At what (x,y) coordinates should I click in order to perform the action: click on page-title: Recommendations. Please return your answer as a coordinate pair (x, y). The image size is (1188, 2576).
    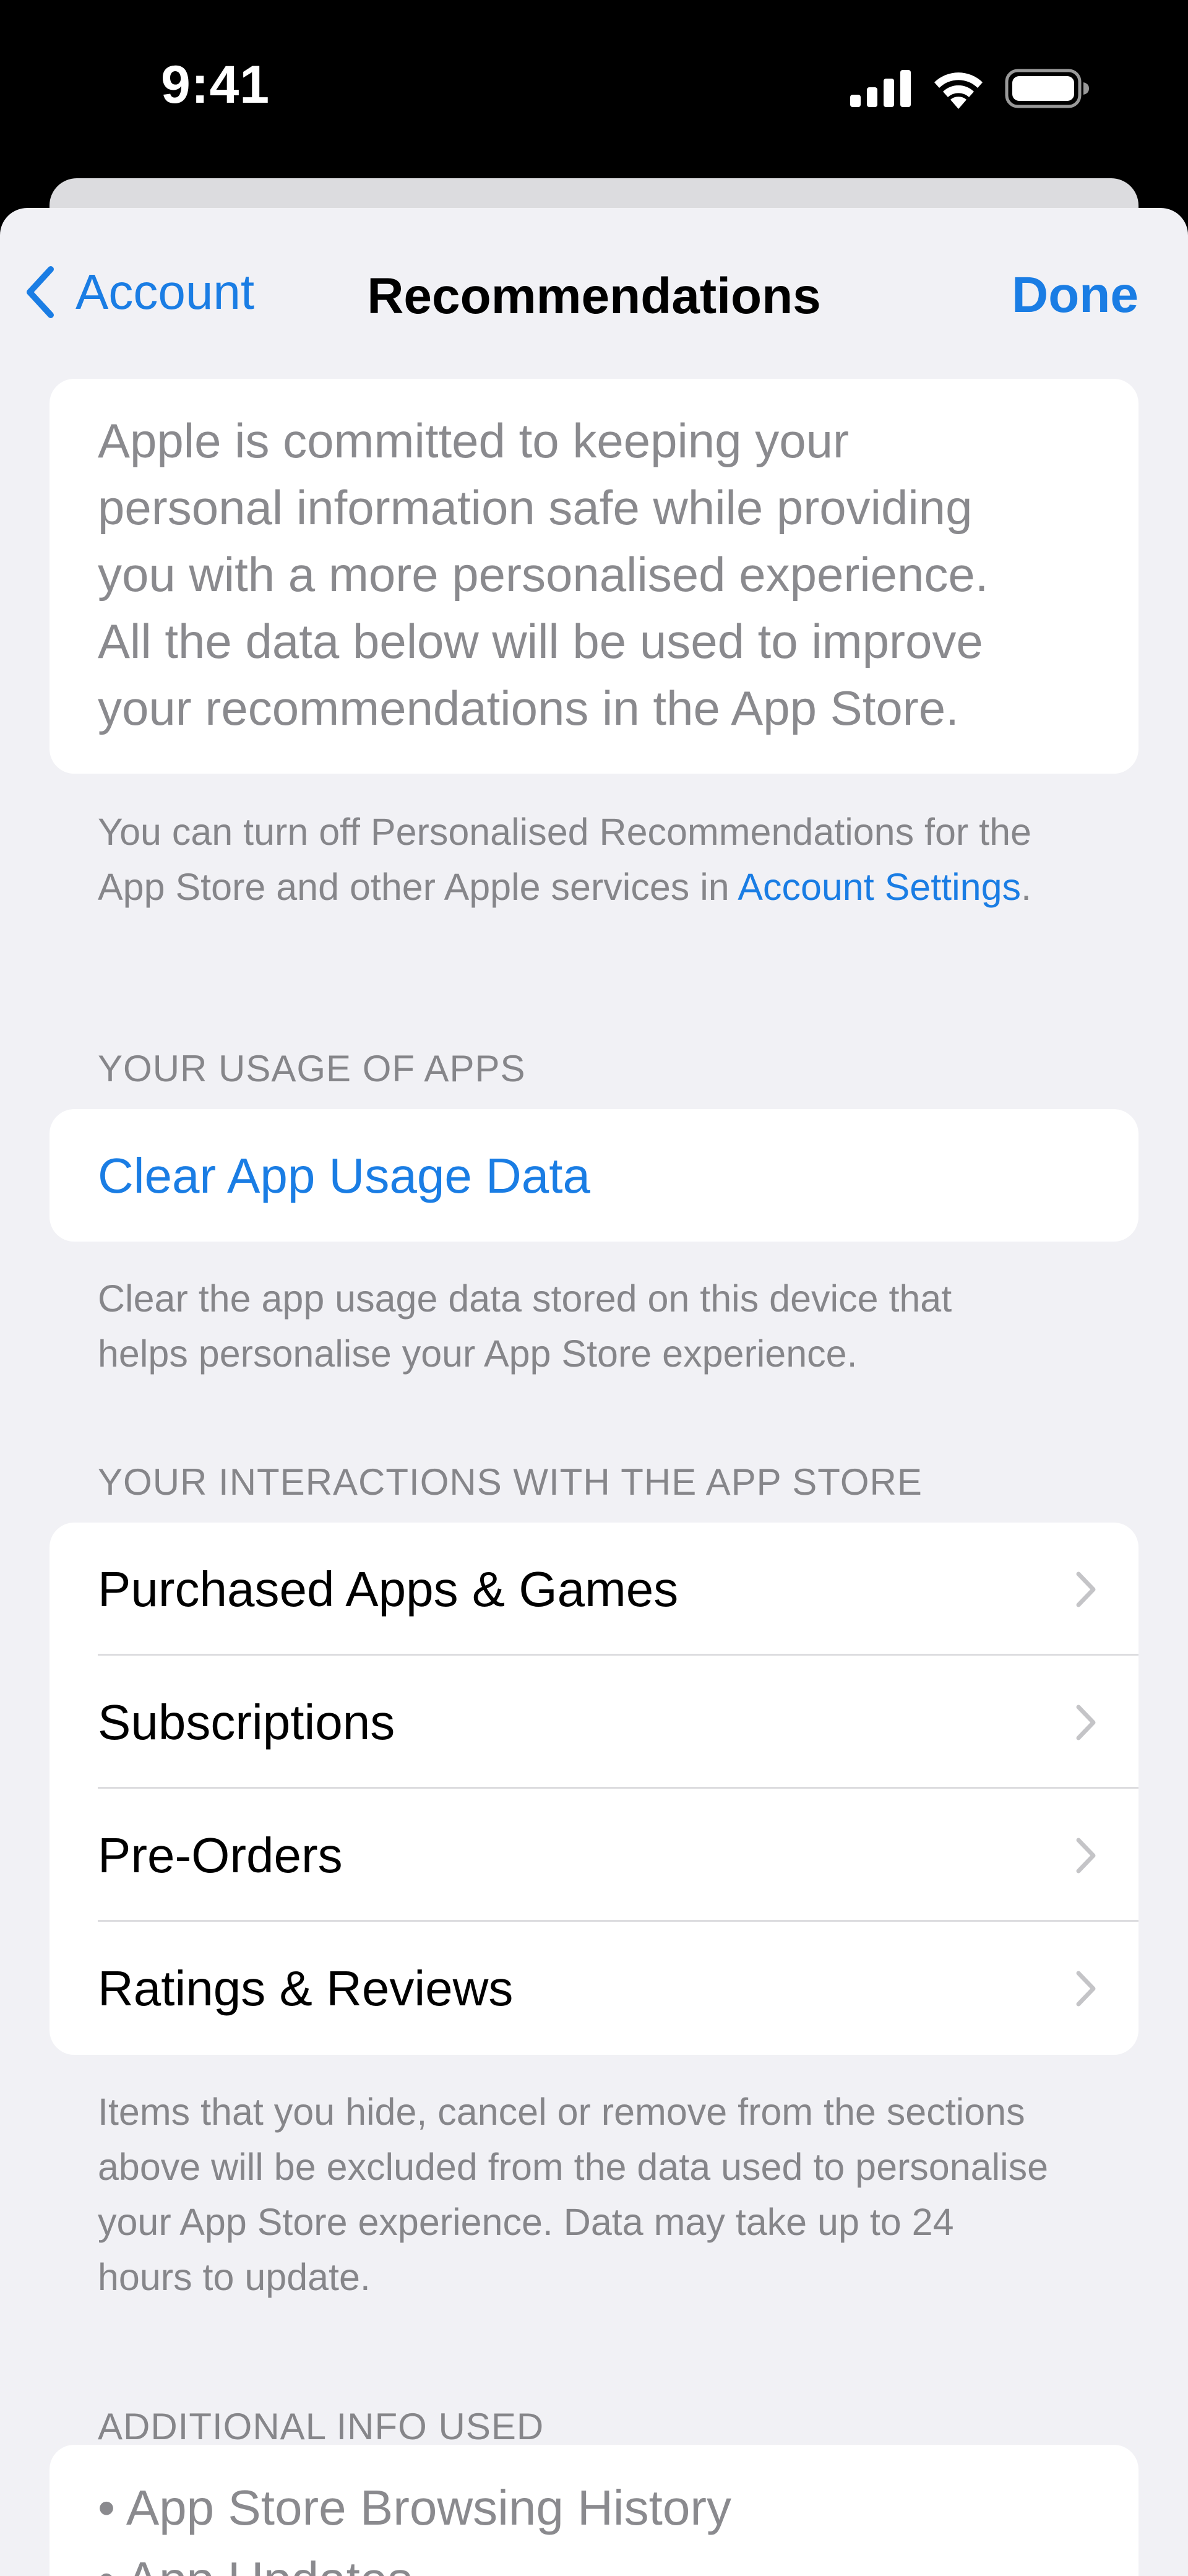
    Looking at the image, I should click on (594, 296).